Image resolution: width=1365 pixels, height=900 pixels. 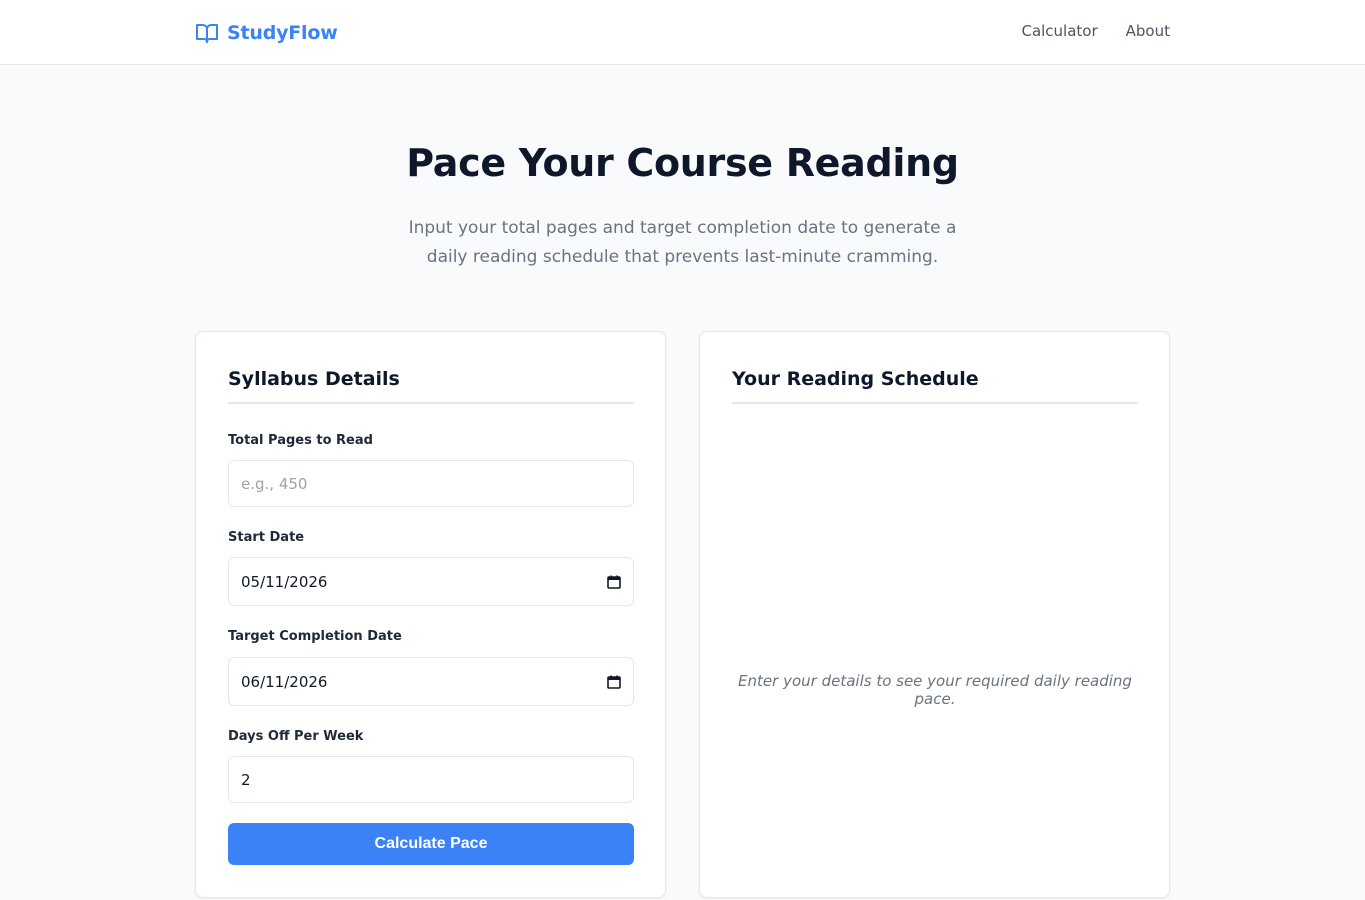 What do you see at coordinates (246, 779) in the screenshot?
I see `days-off-value: 2` at bounding box center [246, 779].